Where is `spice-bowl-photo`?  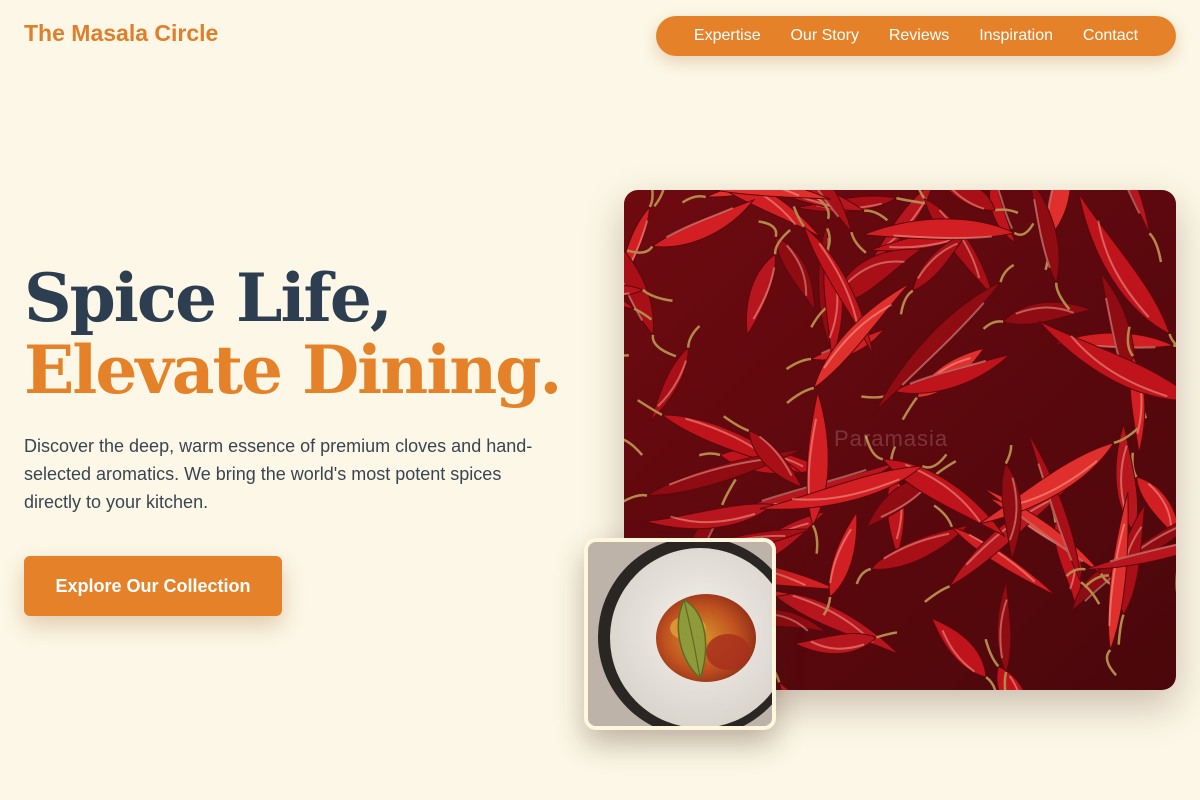
spice-bowl-photo is located at coordinates (680, 634).